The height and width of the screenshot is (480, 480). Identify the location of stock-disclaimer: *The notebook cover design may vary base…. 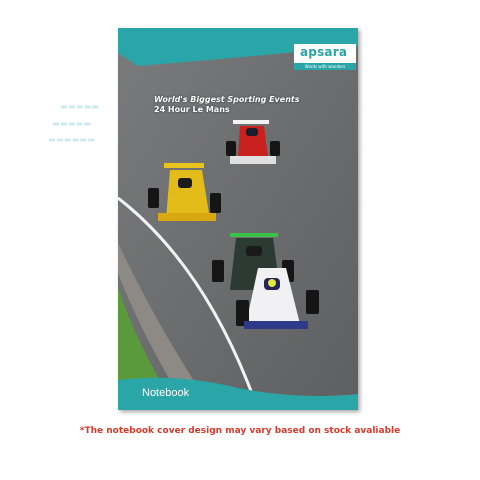
(240, 431).